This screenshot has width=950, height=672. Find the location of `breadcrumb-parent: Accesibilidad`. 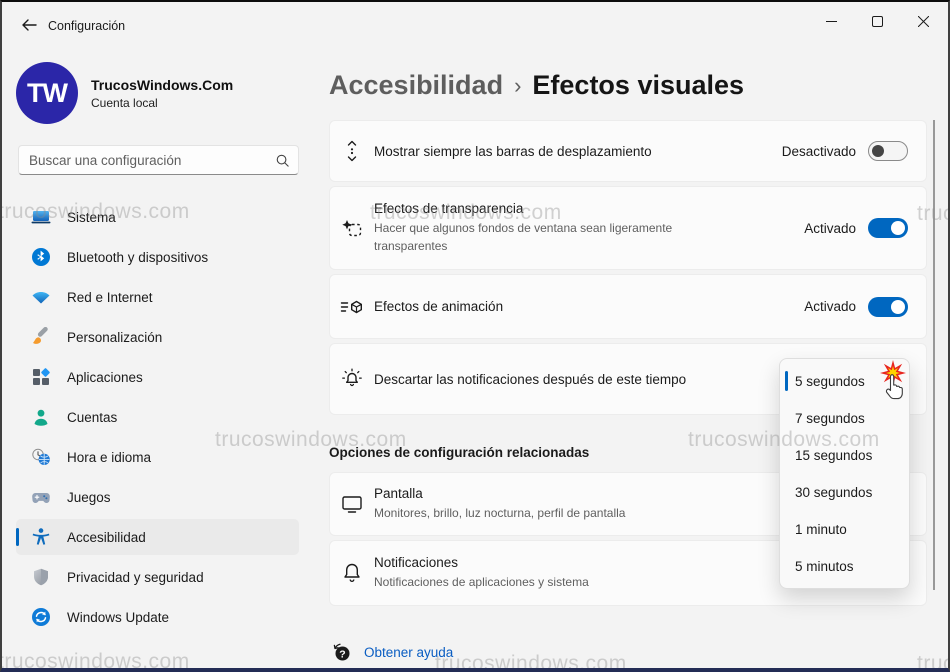

breadcrumb-parent: Accesibilidad is located at coordinates (416, 85).